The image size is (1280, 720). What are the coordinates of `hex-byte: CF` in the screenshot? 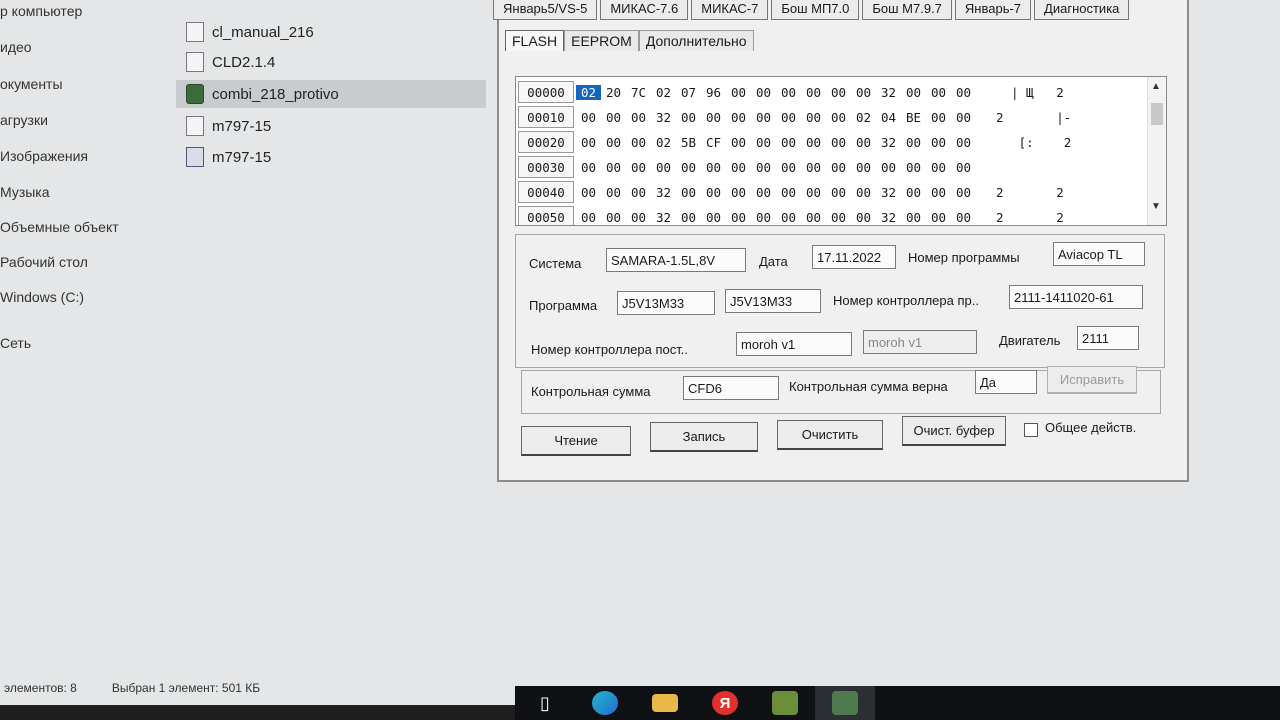 It's located at (713, 142).